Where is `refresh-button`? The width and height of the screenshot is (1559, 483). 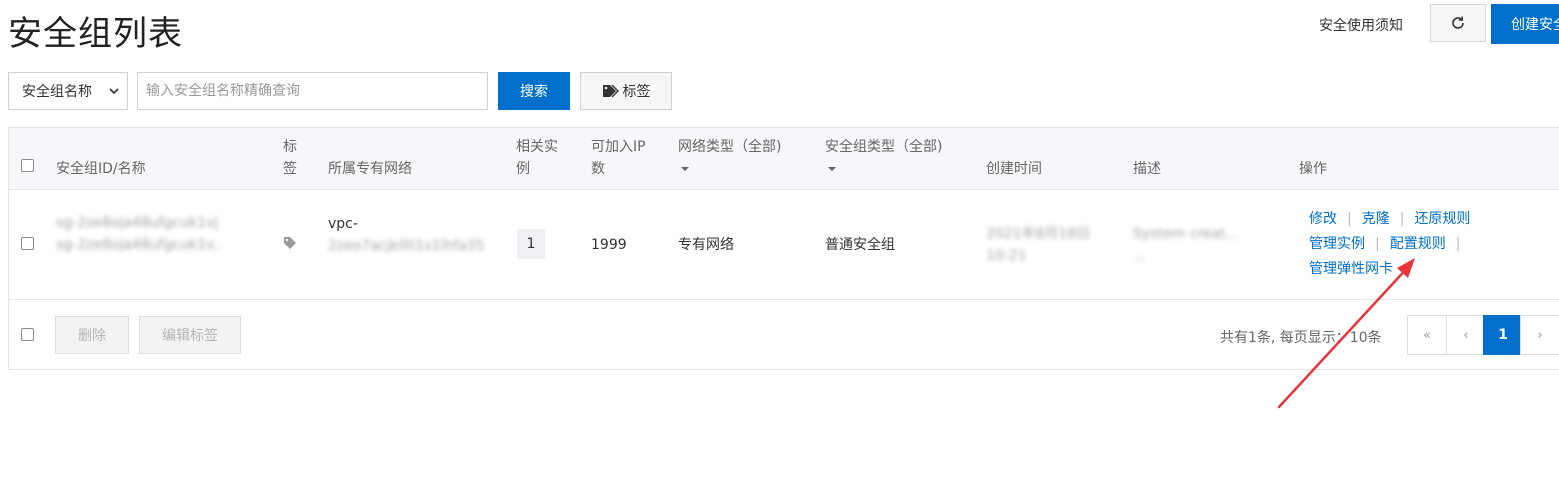 refresh-button is located at coordinates (1458, 23).